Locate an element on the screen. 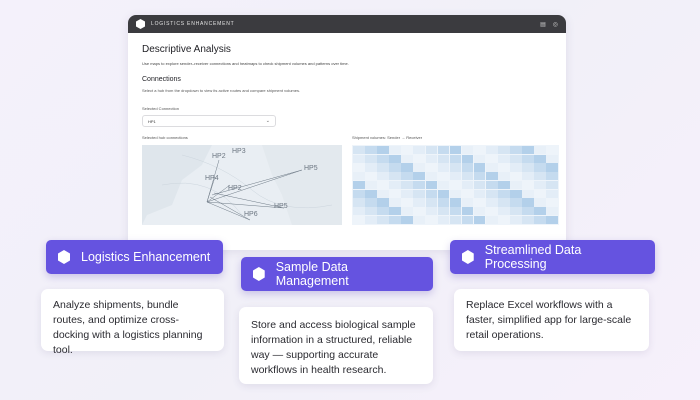 This screenshot has height=400, width=700. feature-pill-sample: Sample Data Management is located at coordinates (337, 274).